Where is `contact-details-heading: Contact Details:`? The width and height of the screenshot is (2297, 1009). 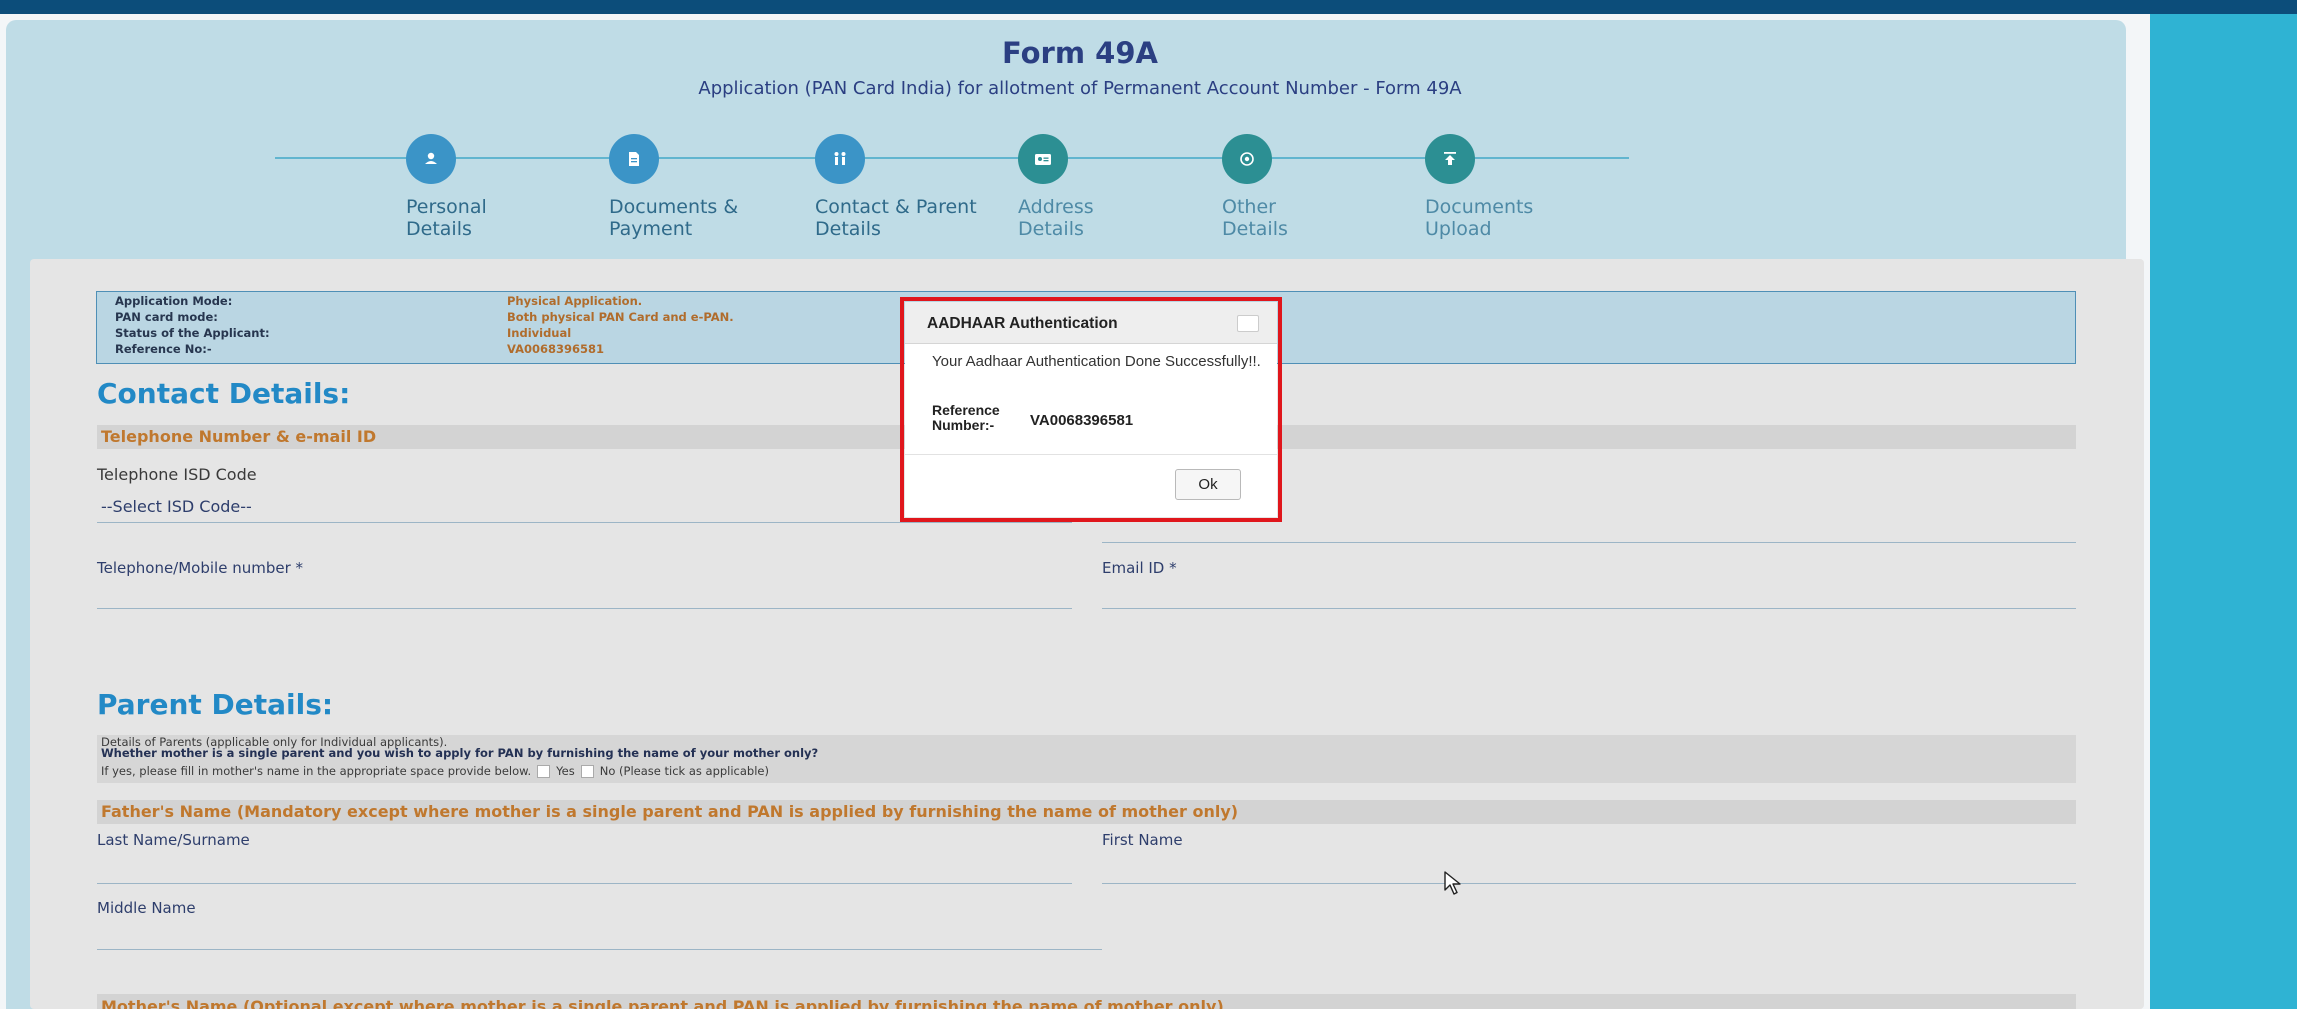 contact-details-heading: Contact Details: is located at coordinates (224, 393).